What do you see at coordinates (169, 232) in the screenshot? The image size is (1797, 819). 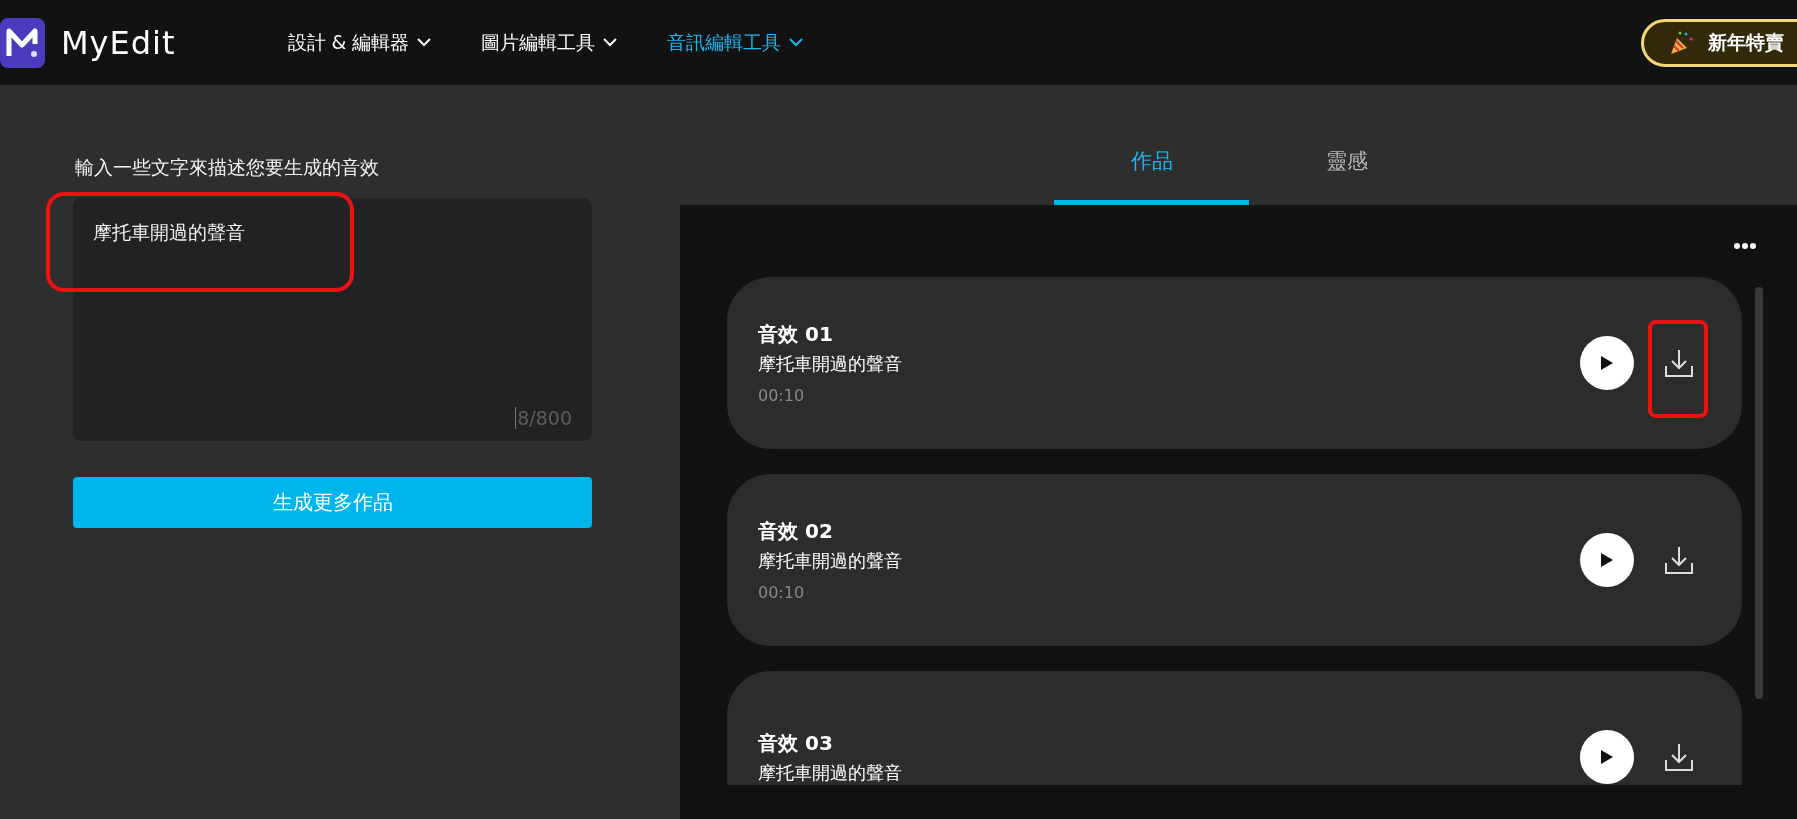 I see `prompt-text: 摩托車開過的聲音` at bounding box center [169, 232].